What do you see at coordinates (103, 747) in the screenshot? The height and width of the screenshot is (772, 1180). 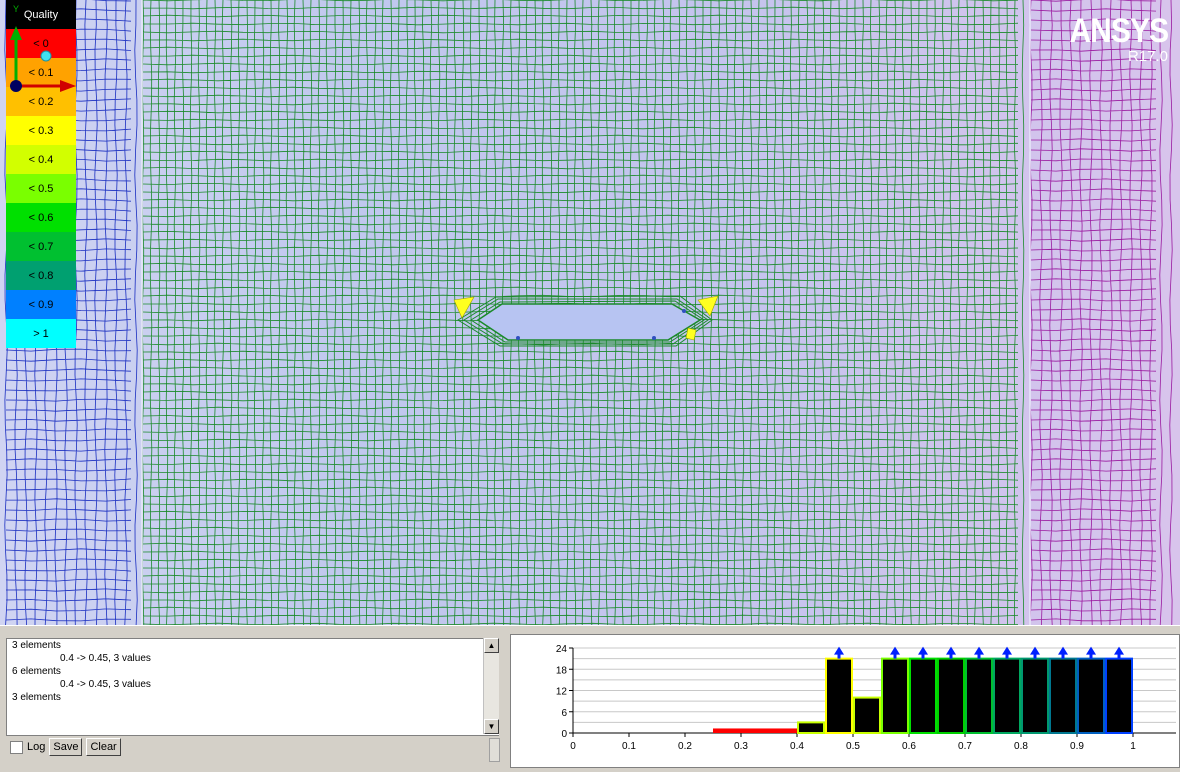 I see `clear-button: Clear` at bounding box center [103, 747].